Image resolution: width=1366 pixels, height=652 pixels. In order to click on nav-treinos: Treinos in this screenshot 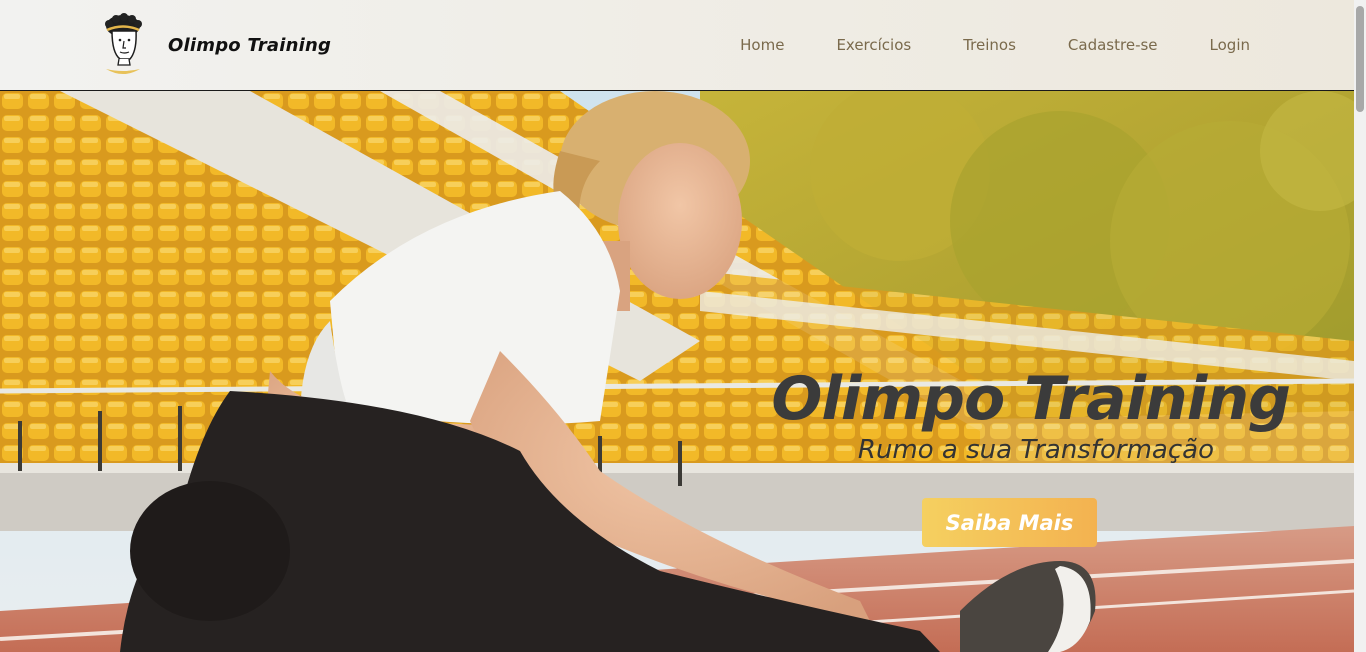, I will do `click(989, 45)`.